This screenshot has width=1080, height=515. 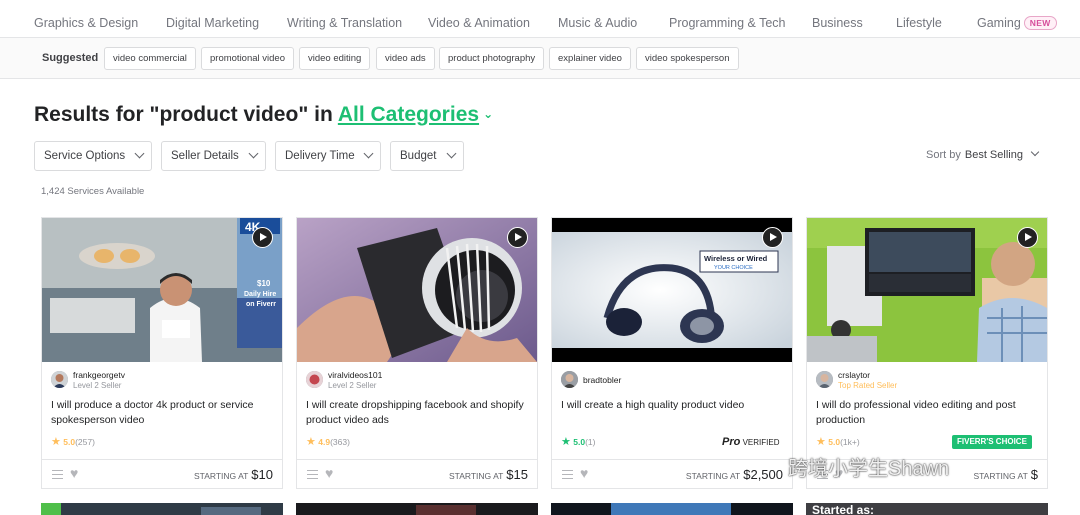 What do you see at coordinates (850, 442) in the screenshot?
I see `rating-count: (1k+)` at bounding box center [850, 442].